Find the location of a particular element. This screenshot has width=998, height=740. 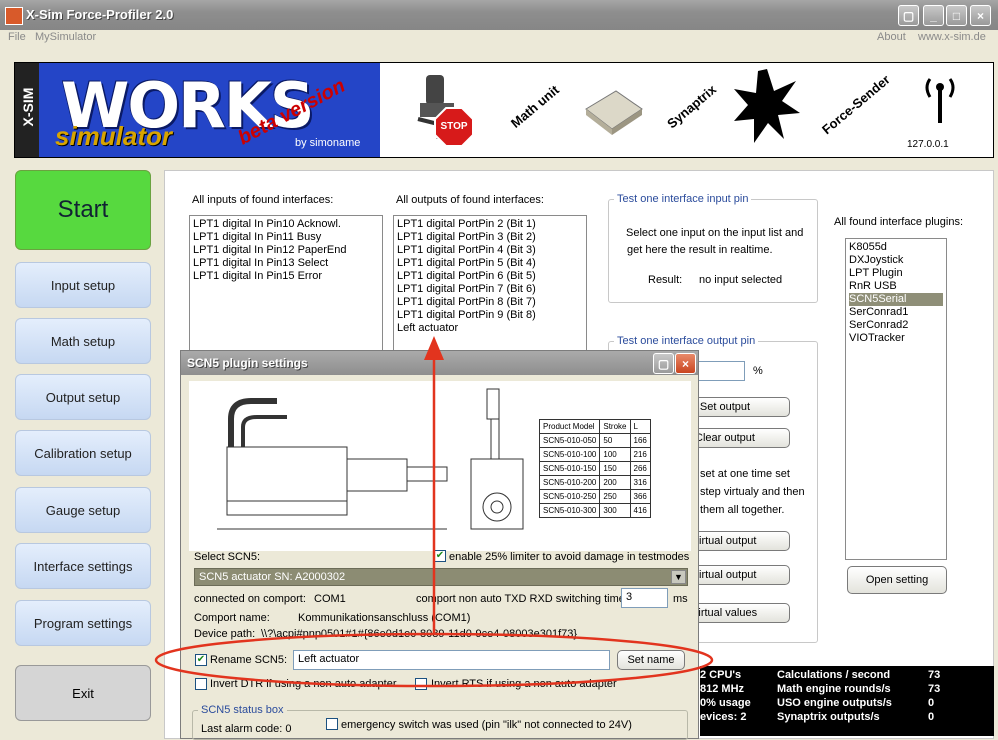

switching-time-label: comport non auto TXD RXD switching time is located at coordinates (520, 599).